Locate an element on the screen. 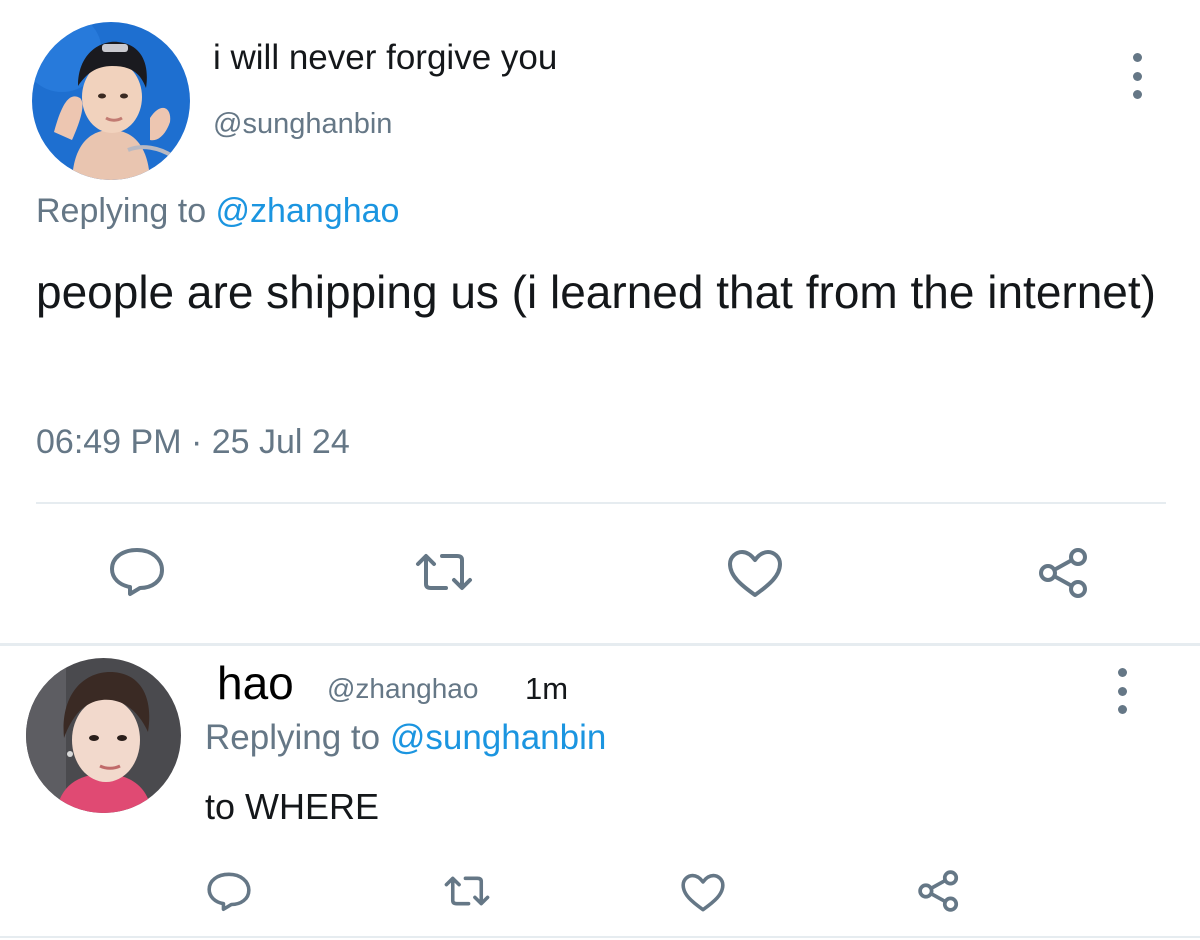 Image resolution: width=1200 pixels, height=940 pixels. user-handle: @zhanghao is located at coordinates (402, 689).